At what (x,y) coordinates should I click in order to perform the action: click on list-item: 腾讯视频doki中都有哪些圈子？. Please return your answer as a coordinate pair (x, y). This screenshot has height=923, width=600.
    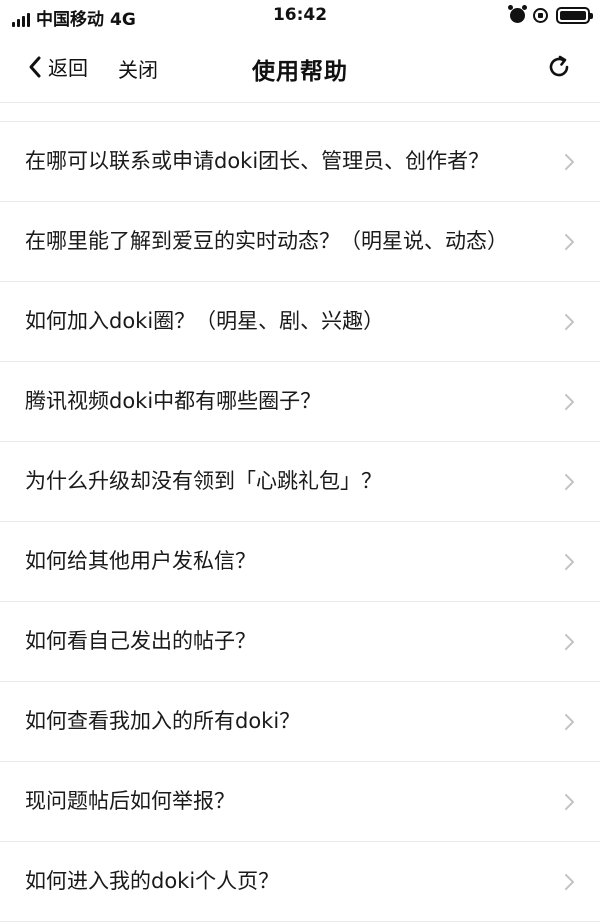
    Looking at the image, I should click on (300, 402).